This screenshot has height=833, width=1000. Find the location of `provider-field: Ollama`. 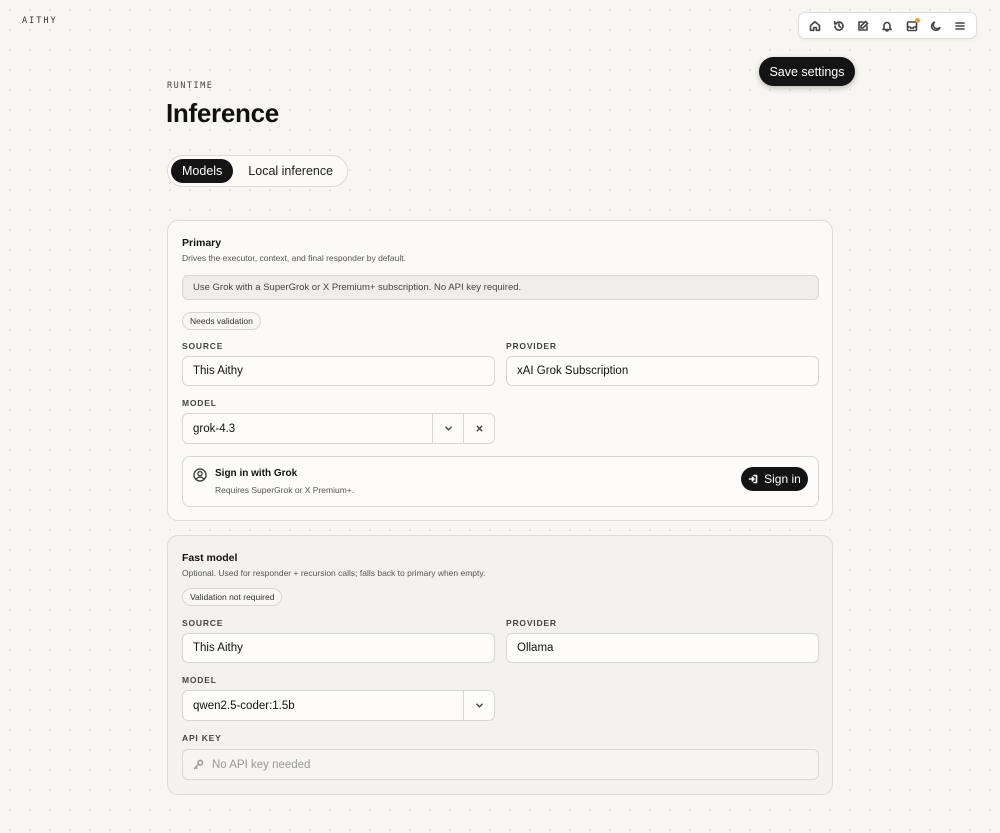

provider-field: Ollama is located at coordinates (662, 648).